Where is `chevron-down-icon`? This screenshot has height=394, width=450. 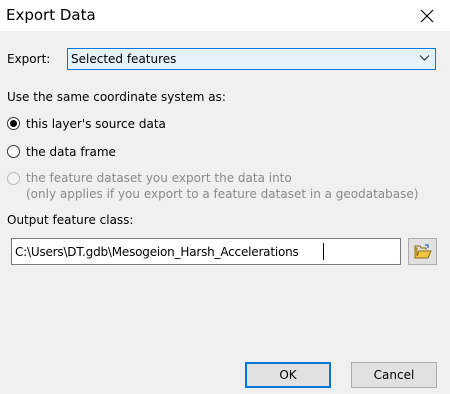 chevron-down-icon is located at coordinates (424, 58).